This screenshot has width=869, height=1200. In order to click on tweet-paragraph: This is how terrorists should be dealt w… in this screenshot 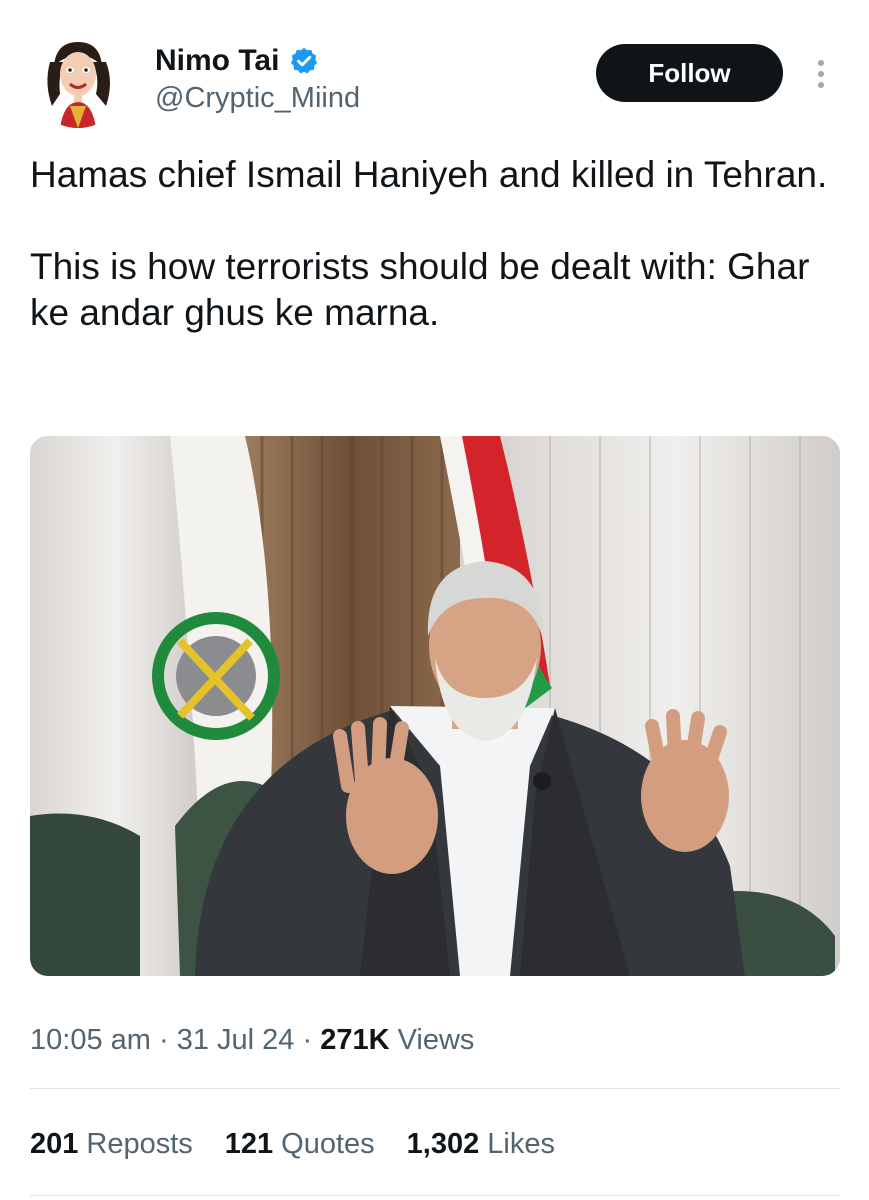, I will do `click(420, 289)`.